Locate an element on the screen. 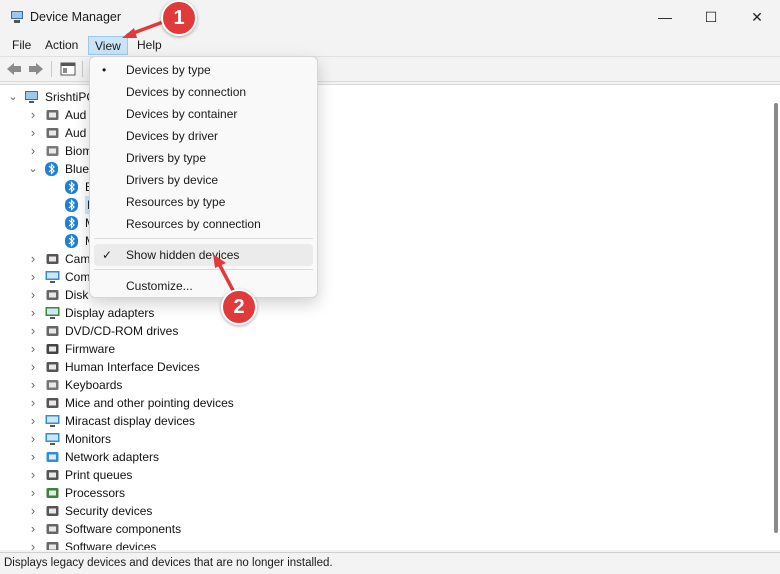  annotation-arrows is located at coordinates (180, 159).